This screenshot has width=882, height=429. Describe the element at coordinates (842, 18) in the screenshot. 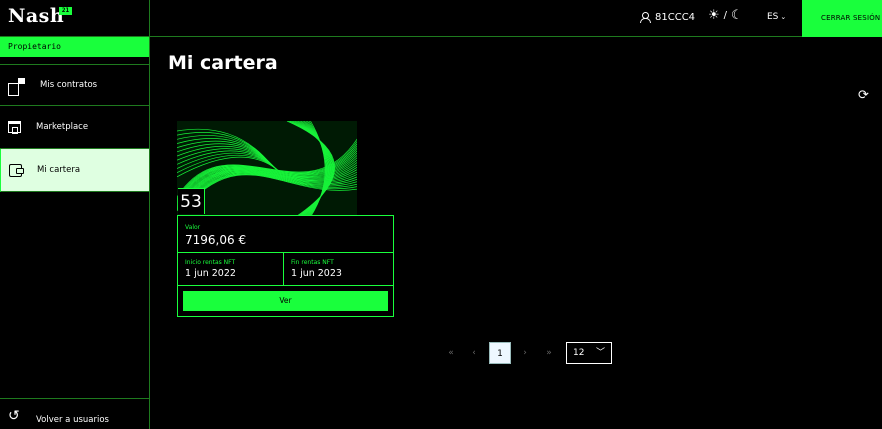

I see `logout-button: CERRAR SESIÓN` at that location.